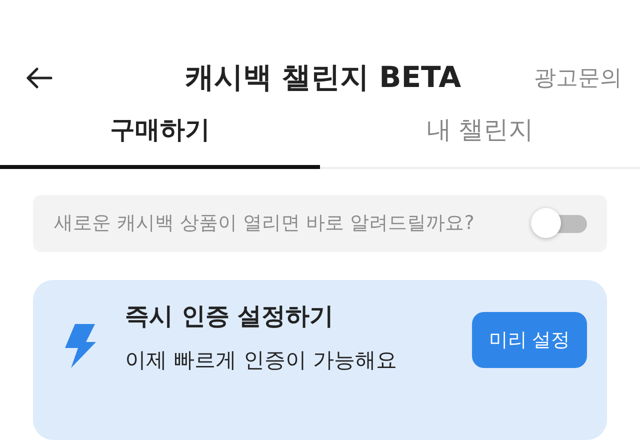 This screenshot has width=640, height=440. Describe the element at coordinates (559, 223) in the screenshot. I see `toggle-switch` at that location.